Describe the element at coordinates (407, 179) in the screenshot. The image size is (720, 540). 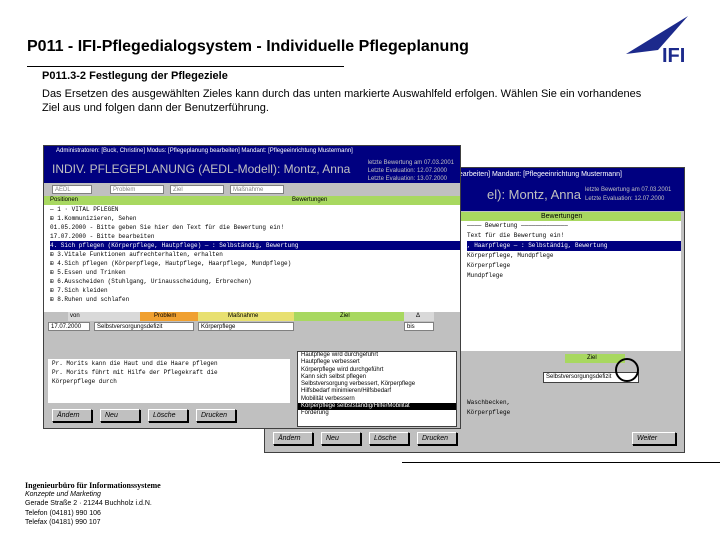
I see `meta-line: Letzte Evaluation: 13.07.2000` at that location.